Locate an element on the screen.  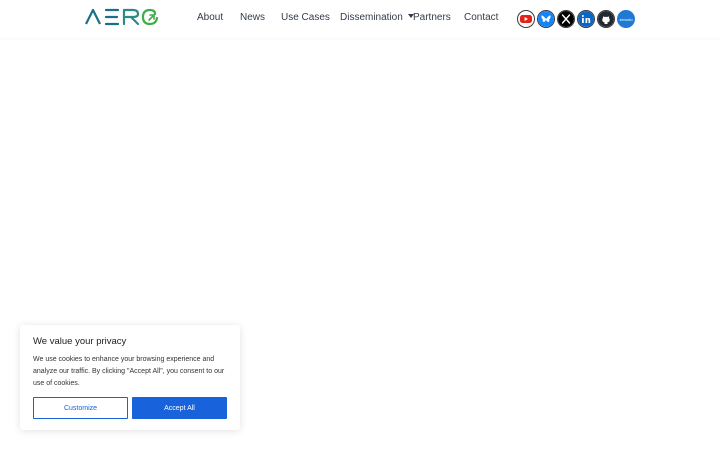
nav-item-dissemination: Dissemination is located at coordinates (377, 17).